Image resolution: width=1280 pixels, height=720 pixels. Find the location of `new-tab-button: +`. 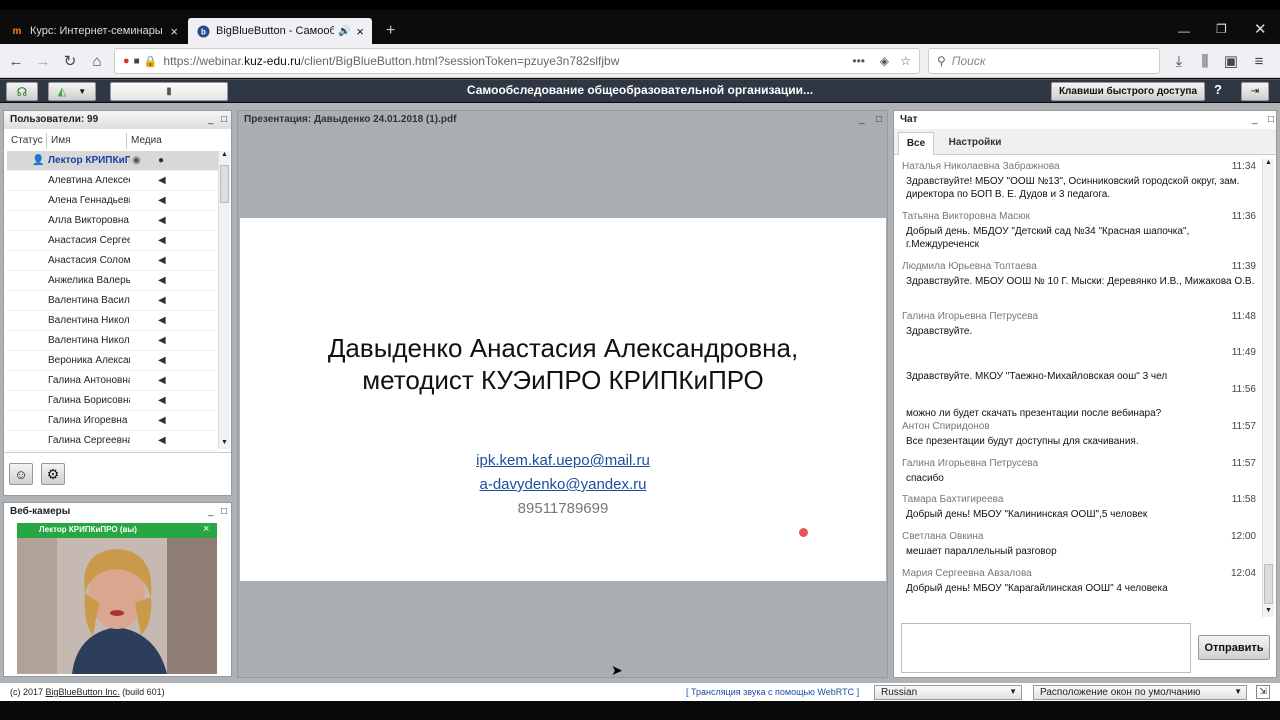

new-tab-button: + is located at coordinates (389, 31).